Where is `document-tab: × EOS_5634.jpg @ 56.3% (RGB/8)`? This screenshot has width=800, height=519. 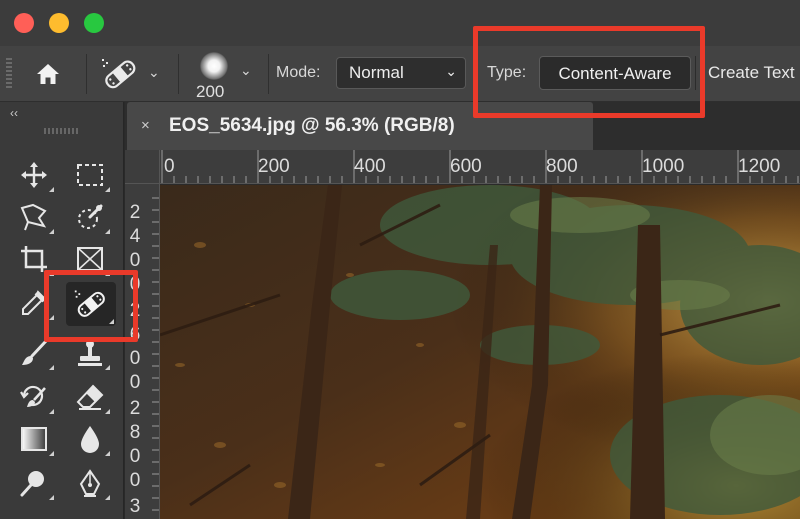 document-tab: × EOS_5634.jpg @ 56.3% (RGB/8) is located at coordinates (360, 126).